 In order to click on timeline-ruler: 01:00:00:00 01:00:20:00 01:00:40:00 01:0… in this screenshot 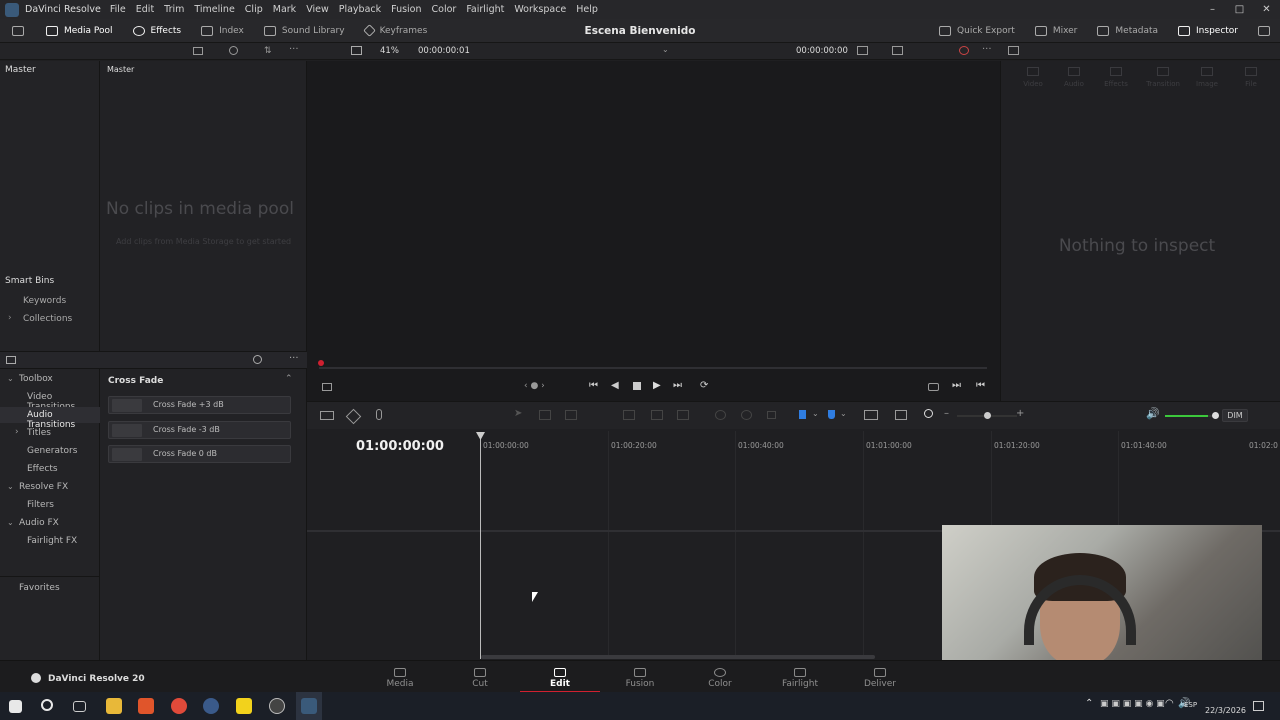, I will do `click(880, 442)`.